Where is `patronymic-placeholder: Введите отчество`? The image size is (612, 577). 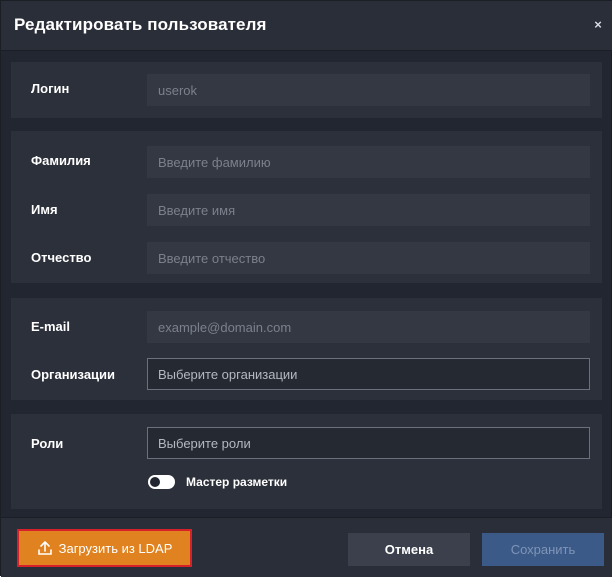 patronymic-placeholder: Введите отчество is located at coordinates (212, 258).